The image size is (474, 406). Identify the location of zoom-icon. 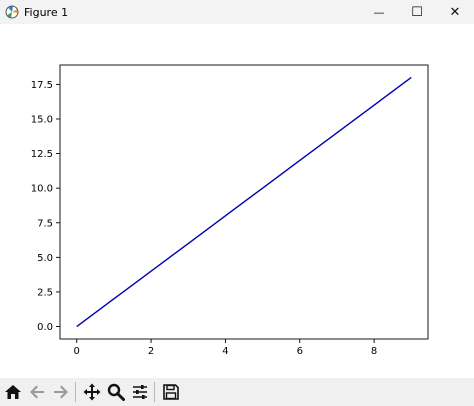
(116, 392).